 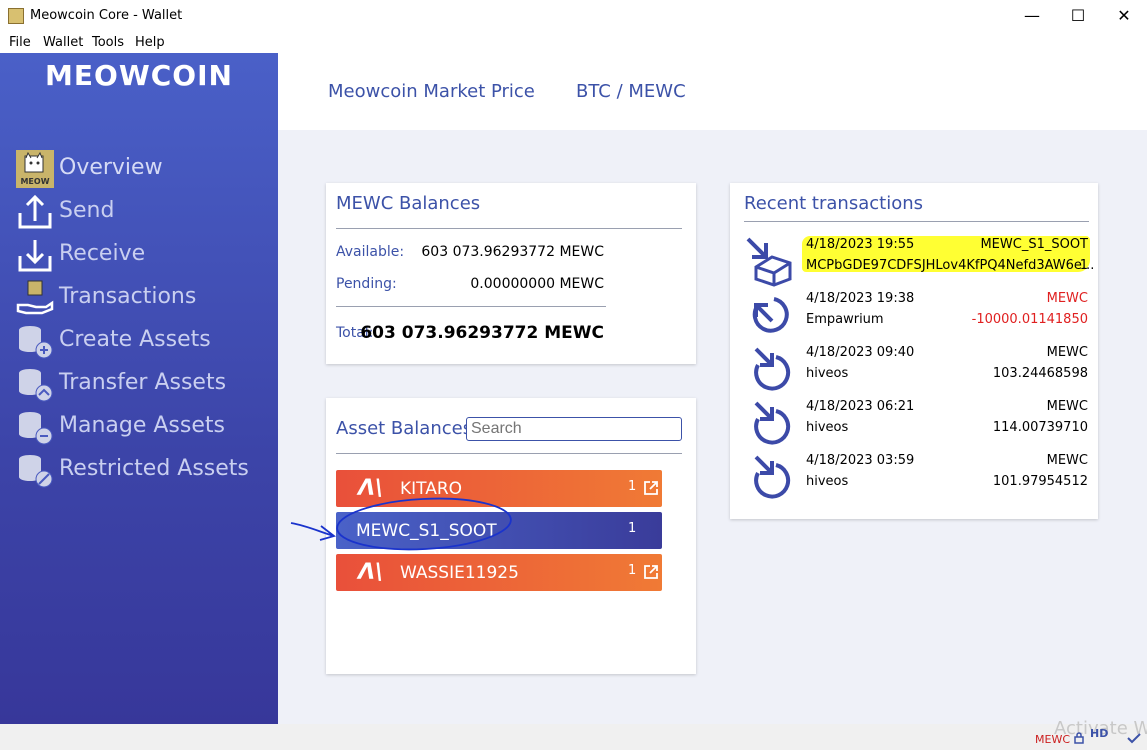 I want to click on menu-help: Help, so click(x=150, y=42).